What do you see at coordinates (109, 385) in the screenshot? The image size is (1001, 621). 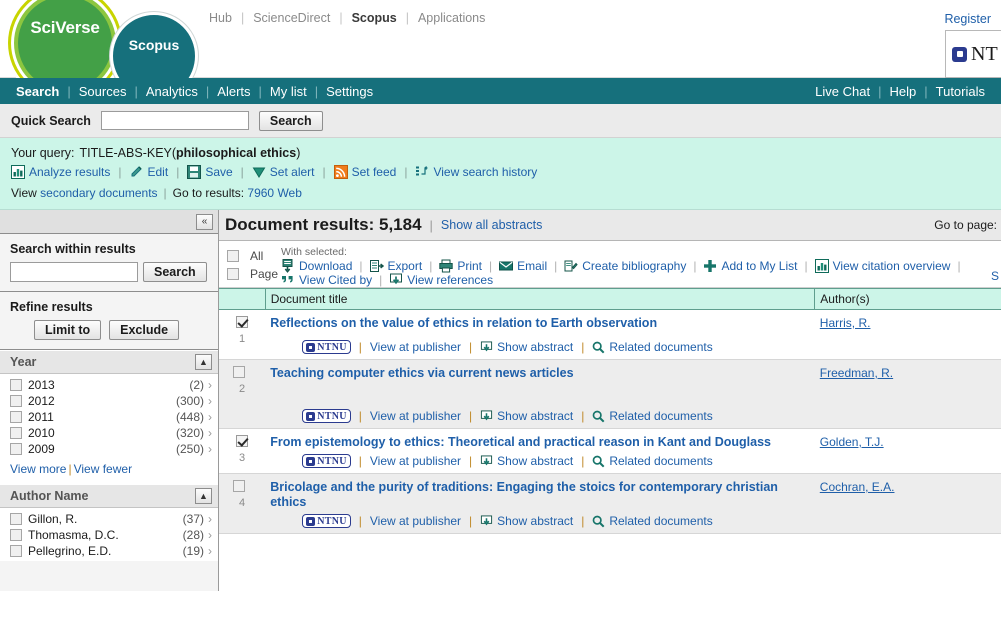 I see `facet-row: 2013 (2) ›` at bounding box center [109, 385].